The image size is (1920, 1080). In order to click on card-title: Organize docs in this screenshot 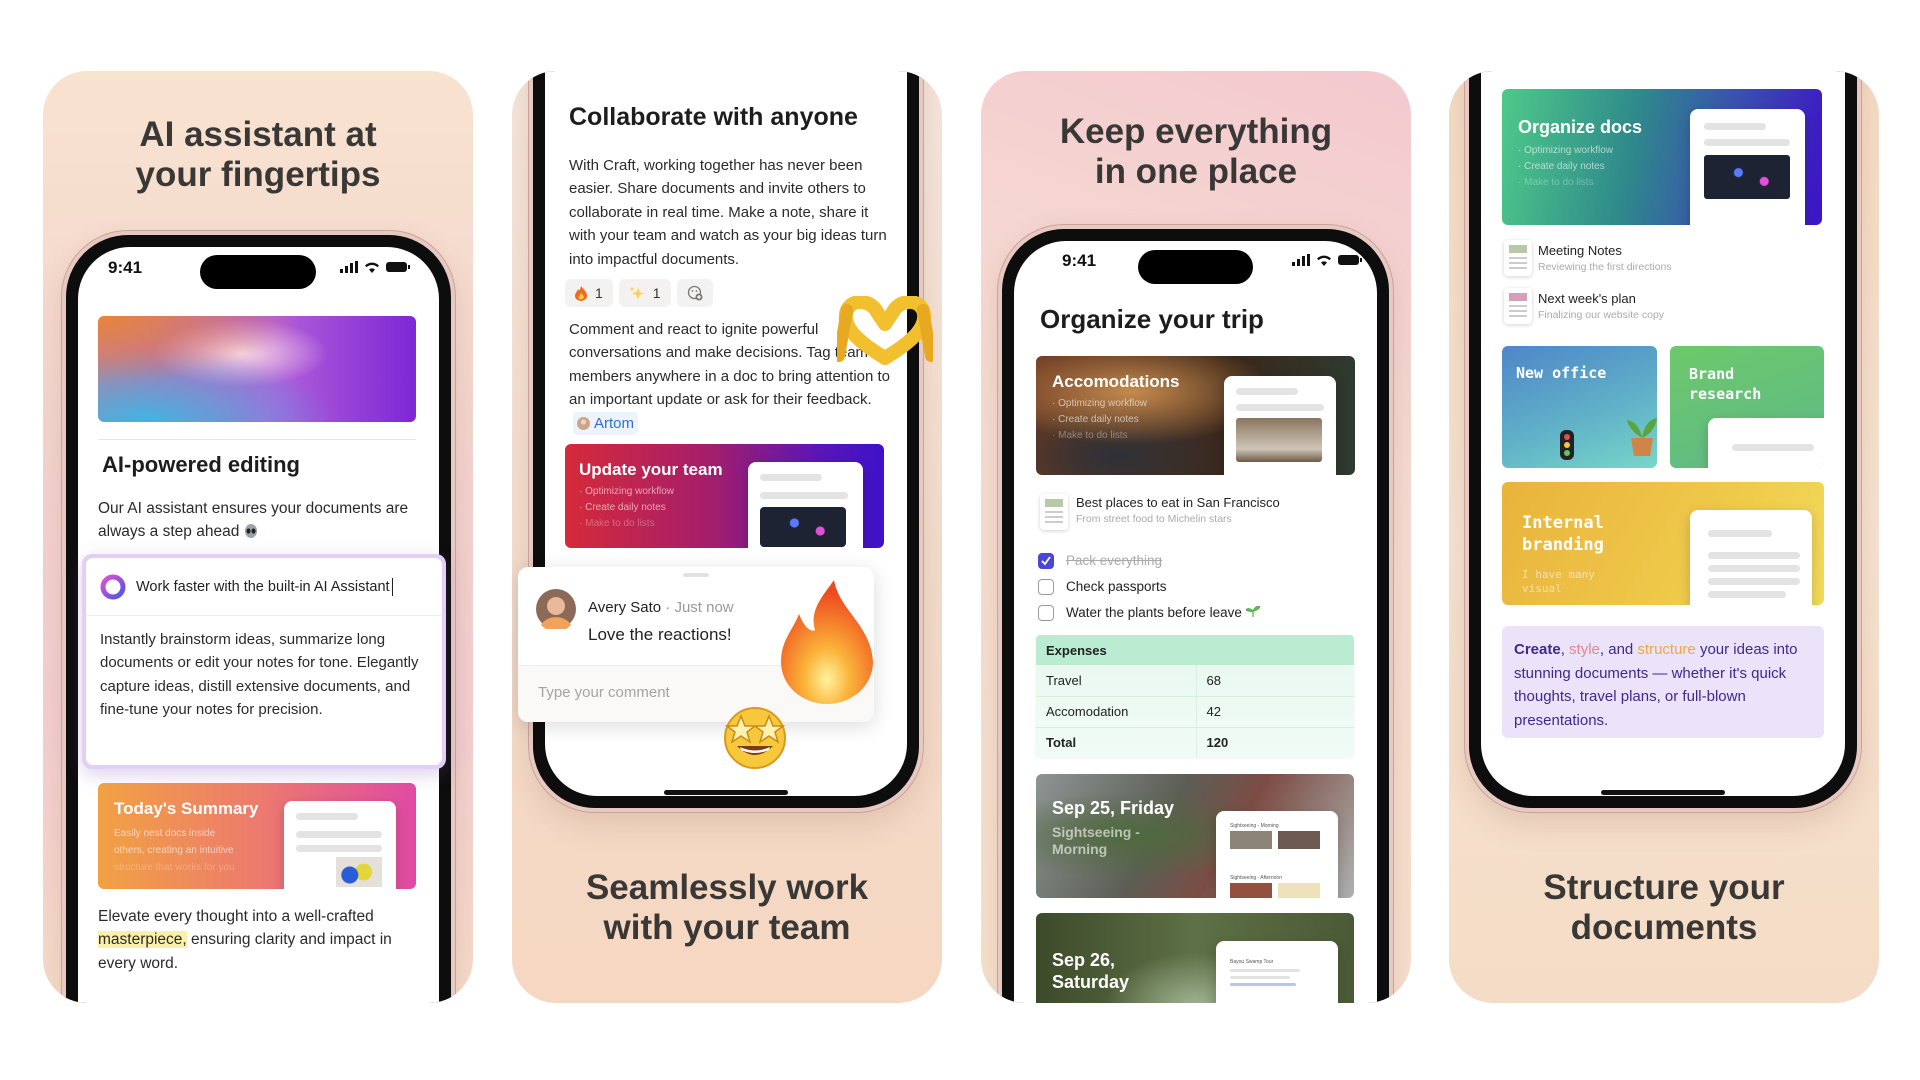, I will do `click(1580, 127)`.